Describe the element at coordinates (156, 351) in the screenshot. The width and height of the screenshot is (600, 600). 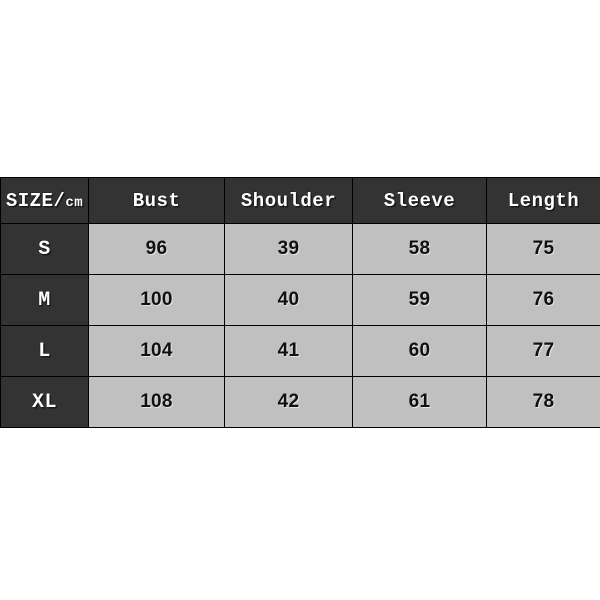
I see `cell-bust: 104` at that location.